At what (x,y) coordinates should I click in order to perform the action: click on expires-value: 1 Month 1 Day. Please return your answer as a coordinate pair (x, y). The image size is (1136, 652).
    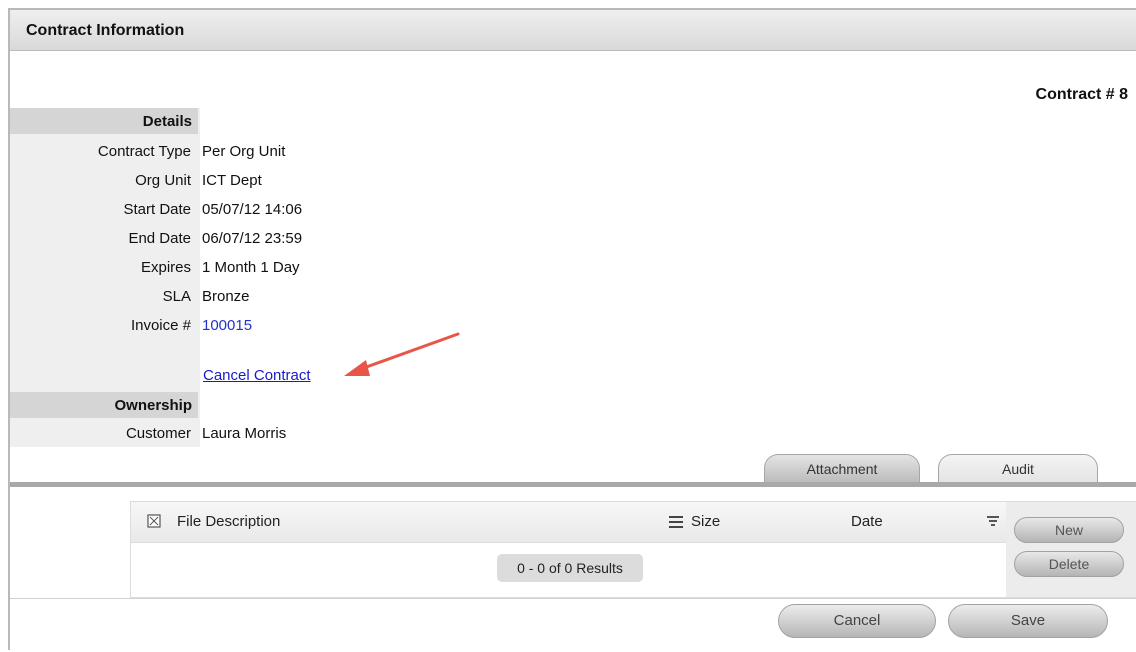
    Looking at the image, I should click on (251, 267).